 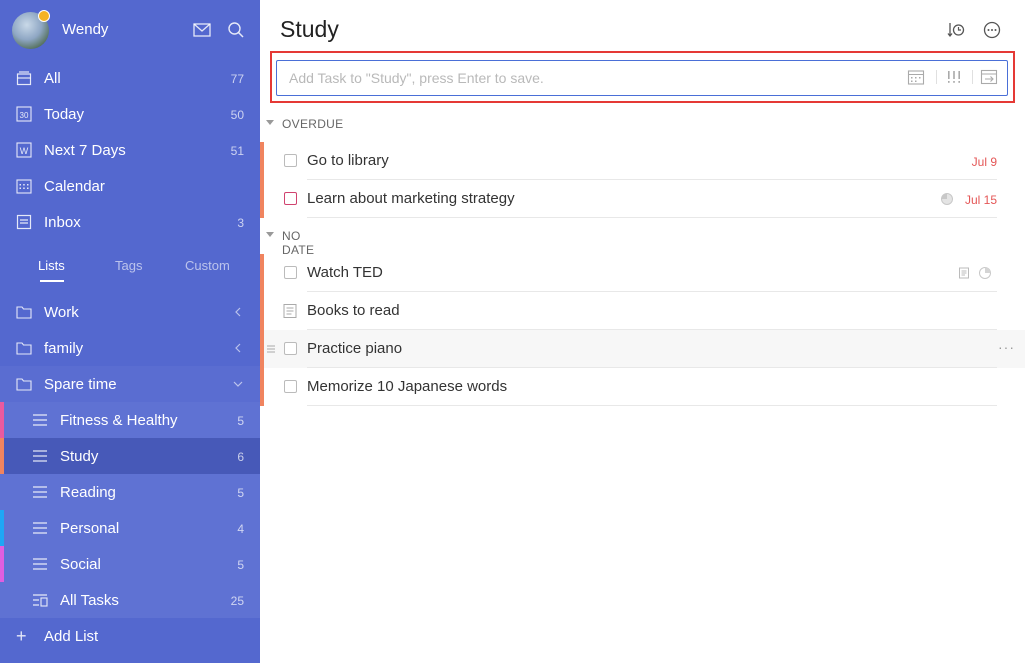 I want to click on section-label: OVERDUE, so click(x=313, y=124).